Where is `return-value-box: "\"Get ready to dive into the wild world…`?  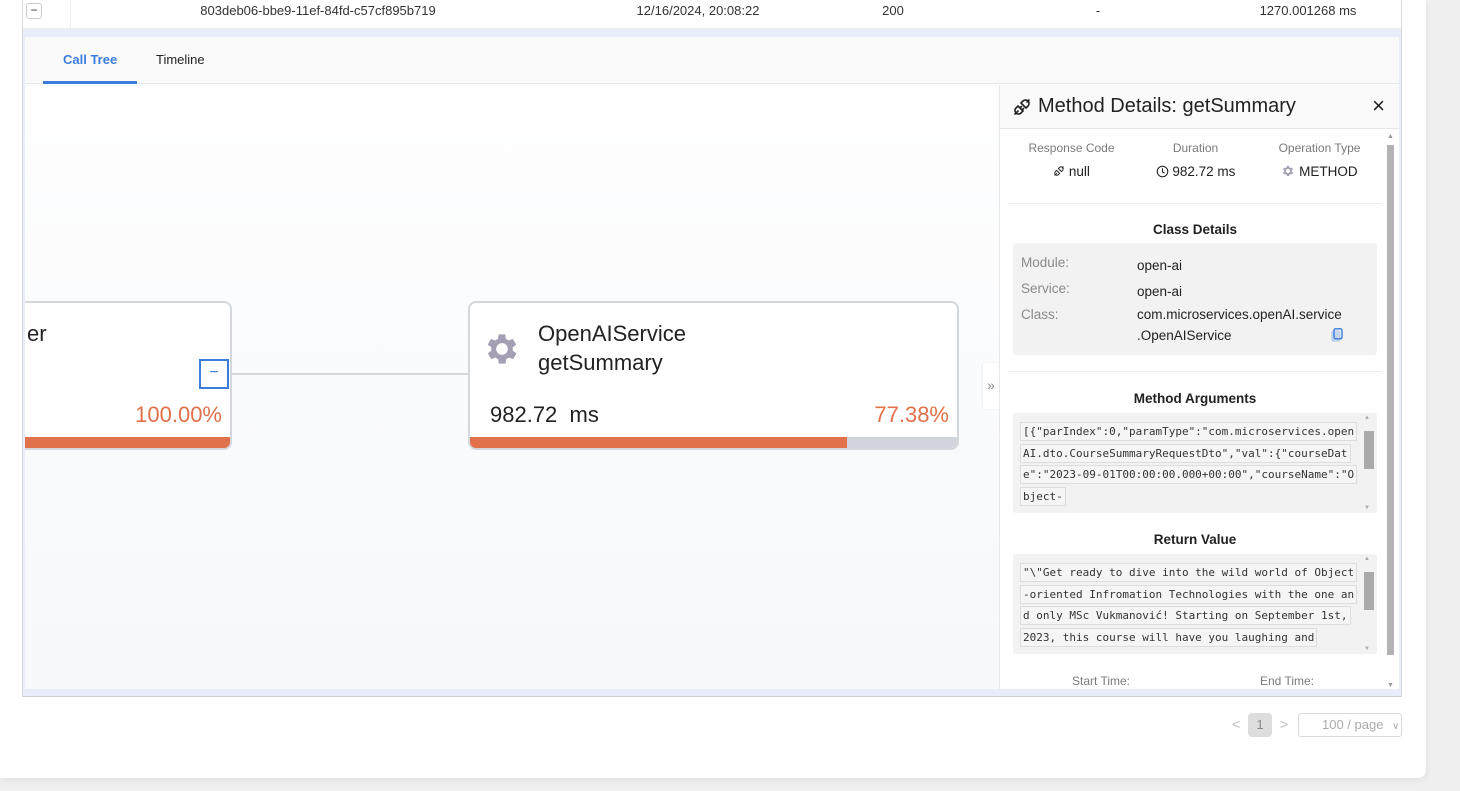 return-value-box: "\"Get ready to dive into the wild world… is located at coordinates (1195, 604).